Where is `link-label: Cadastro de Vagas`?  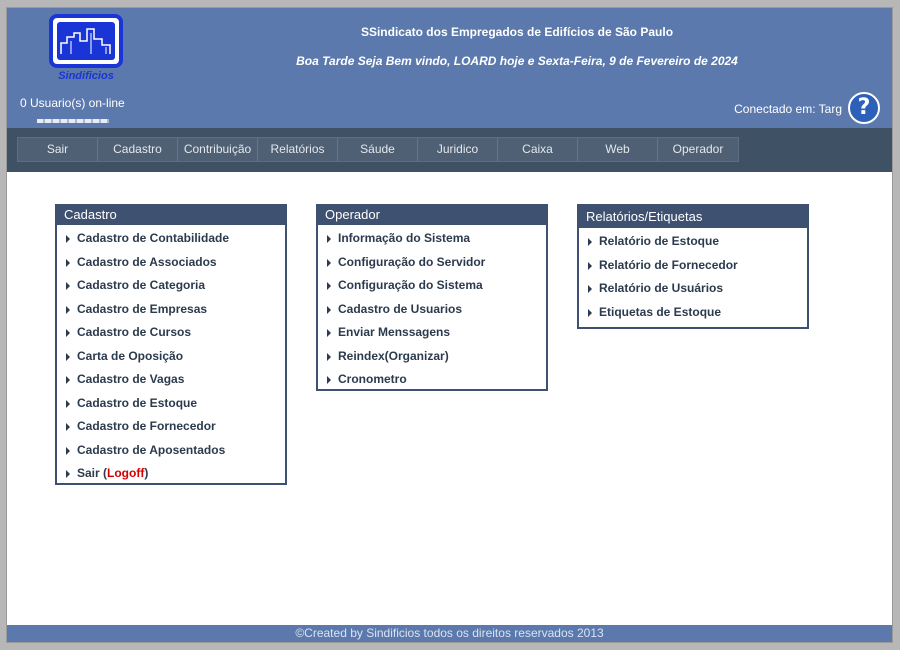 link-label: Cadastro de Vagas is located at coordinates (131, 379).